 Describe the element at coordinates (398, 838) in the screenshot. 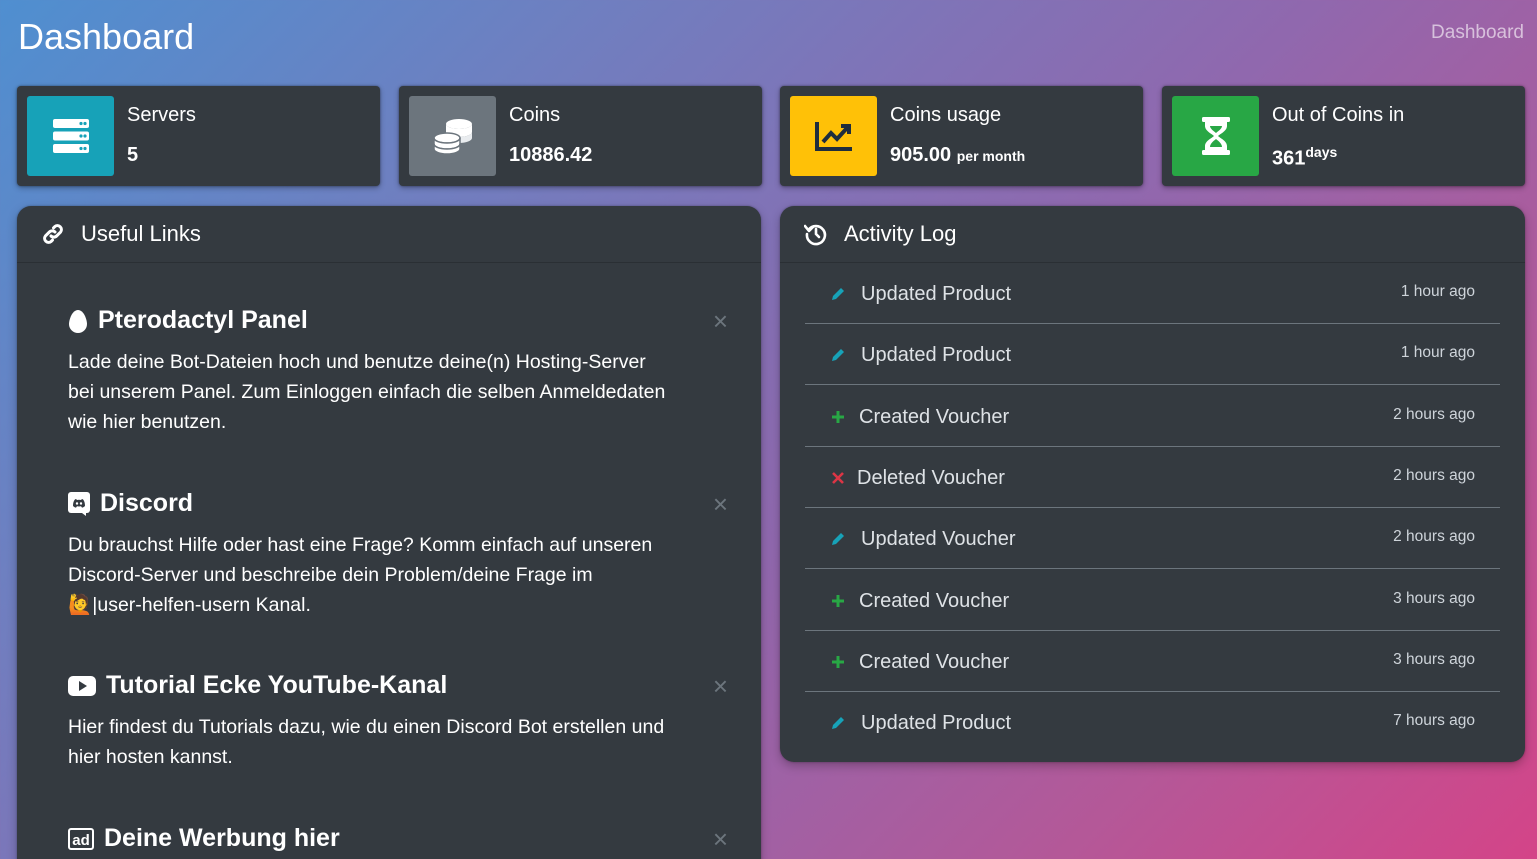

I see `link-item-advertising: ad Deine Werbung hier ×` at that location.